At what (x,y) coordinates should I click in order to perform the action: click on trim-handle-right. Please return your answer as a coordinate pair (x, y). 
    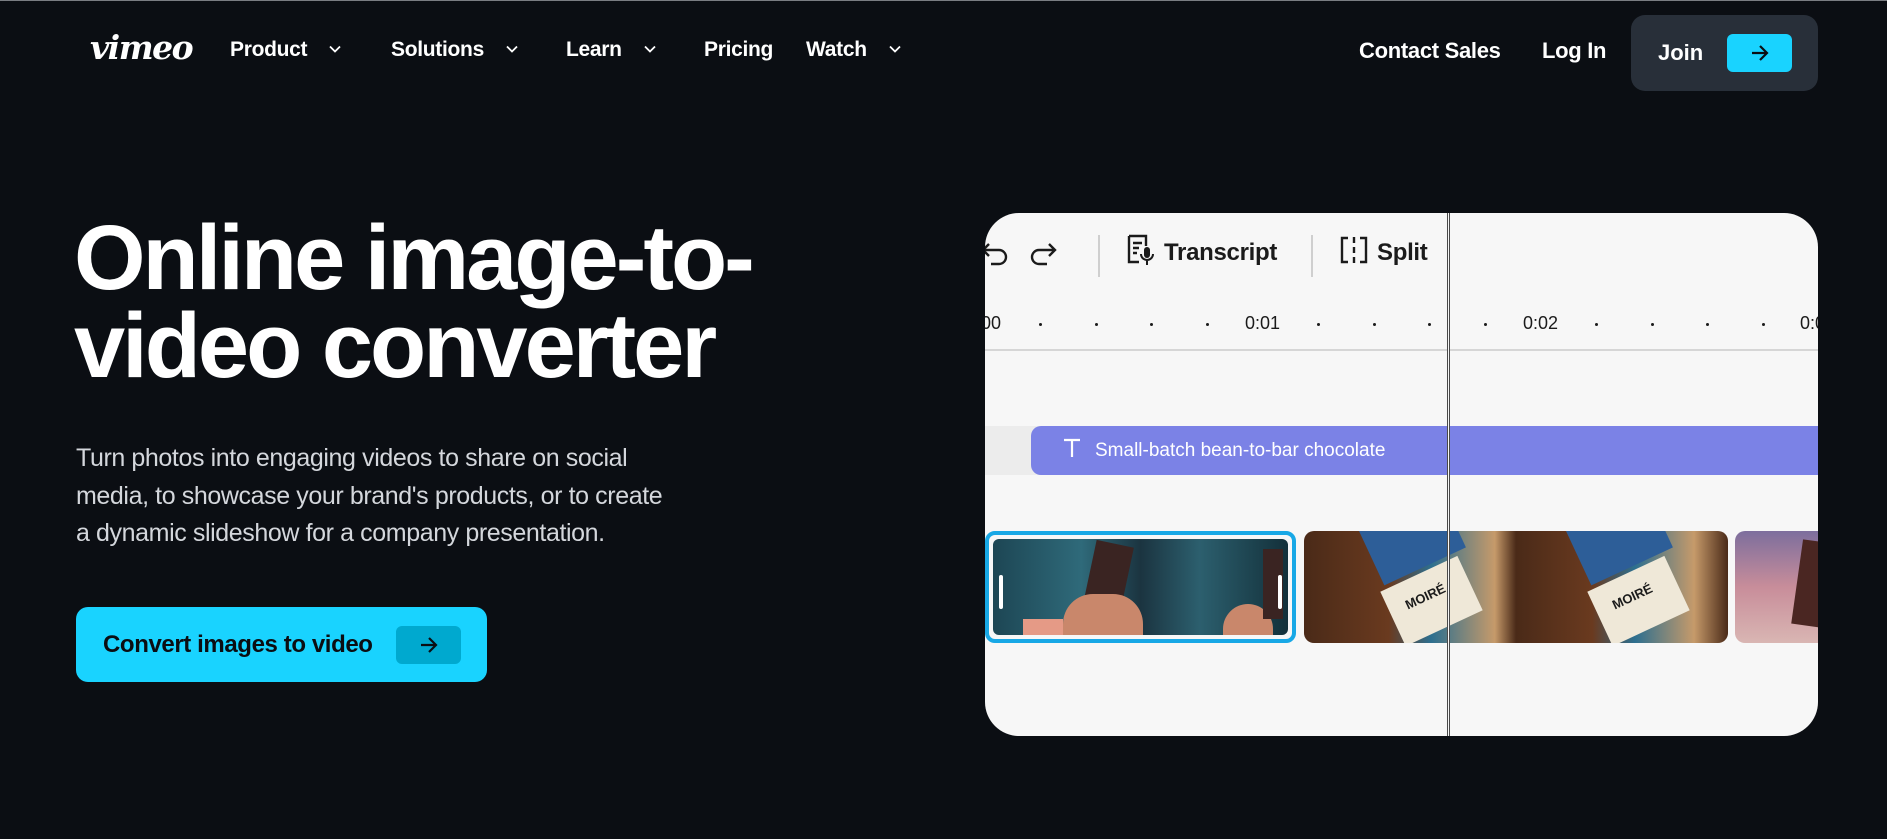
    Looking at the image, I should click on (1280, 592).